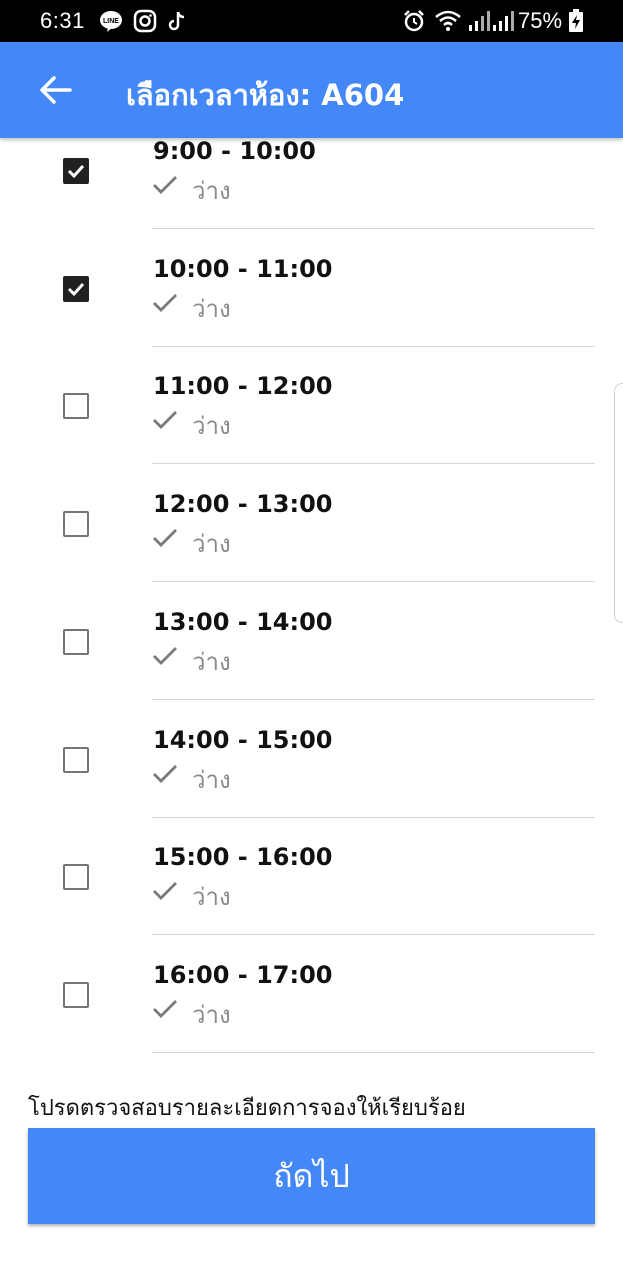 This screenshot has width=623, height=1280. I want to click on slot-time: 10:00 - 11:00, so click(243, 268).